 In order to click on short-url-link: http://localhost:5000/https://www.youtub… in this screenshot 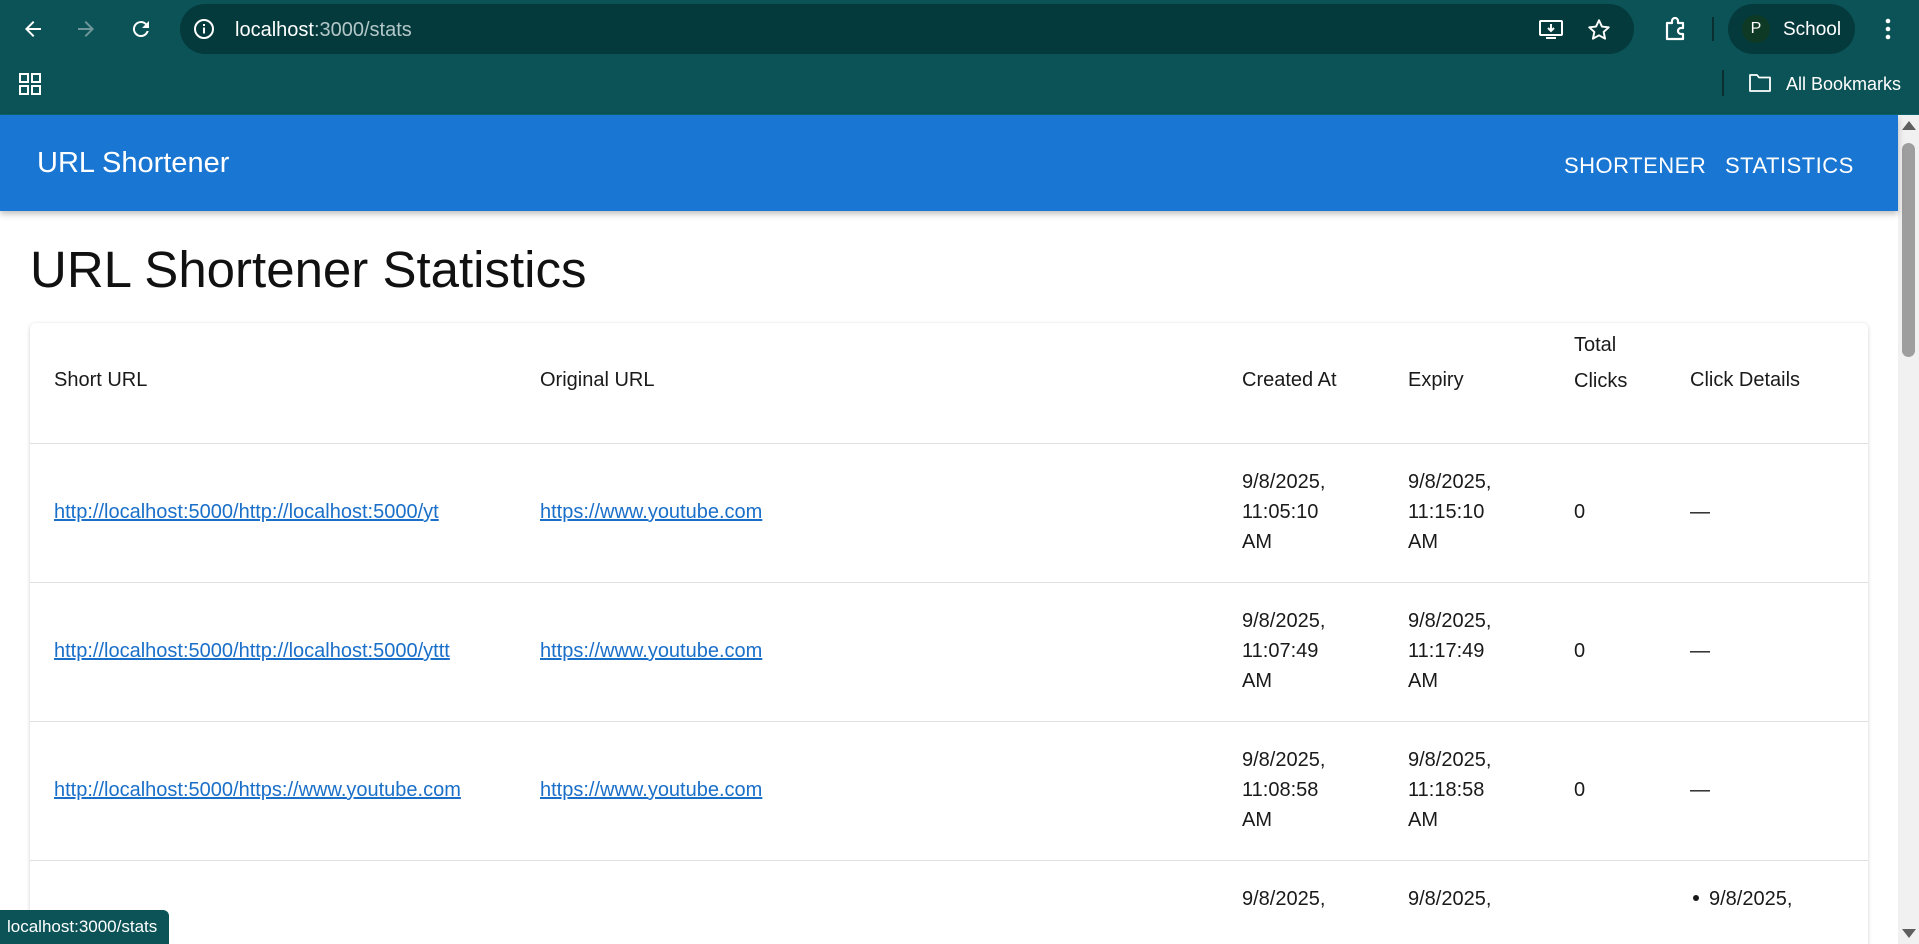, I will do `click(257, 790)`.